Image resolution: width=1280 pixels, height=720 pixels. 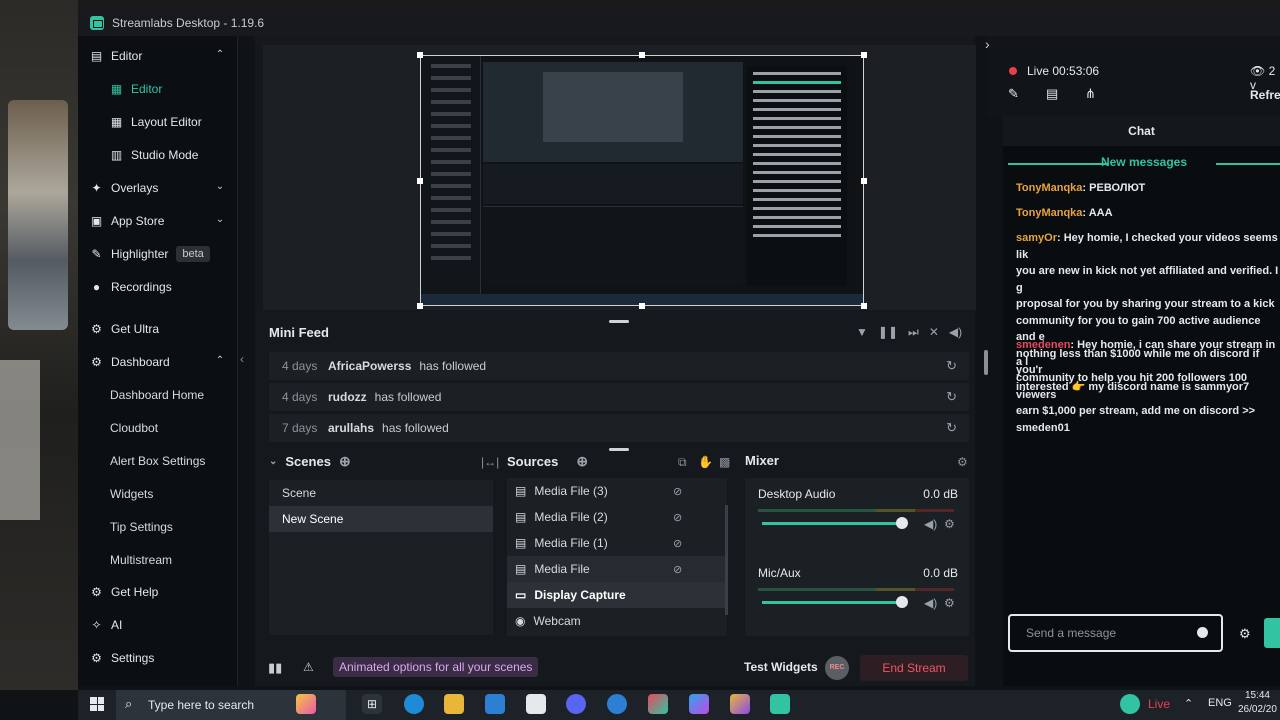 What do you see at coordinates (862, 332) in the screenshot?
I see `filter-icon: ▼` at bounding box center [862, 332].